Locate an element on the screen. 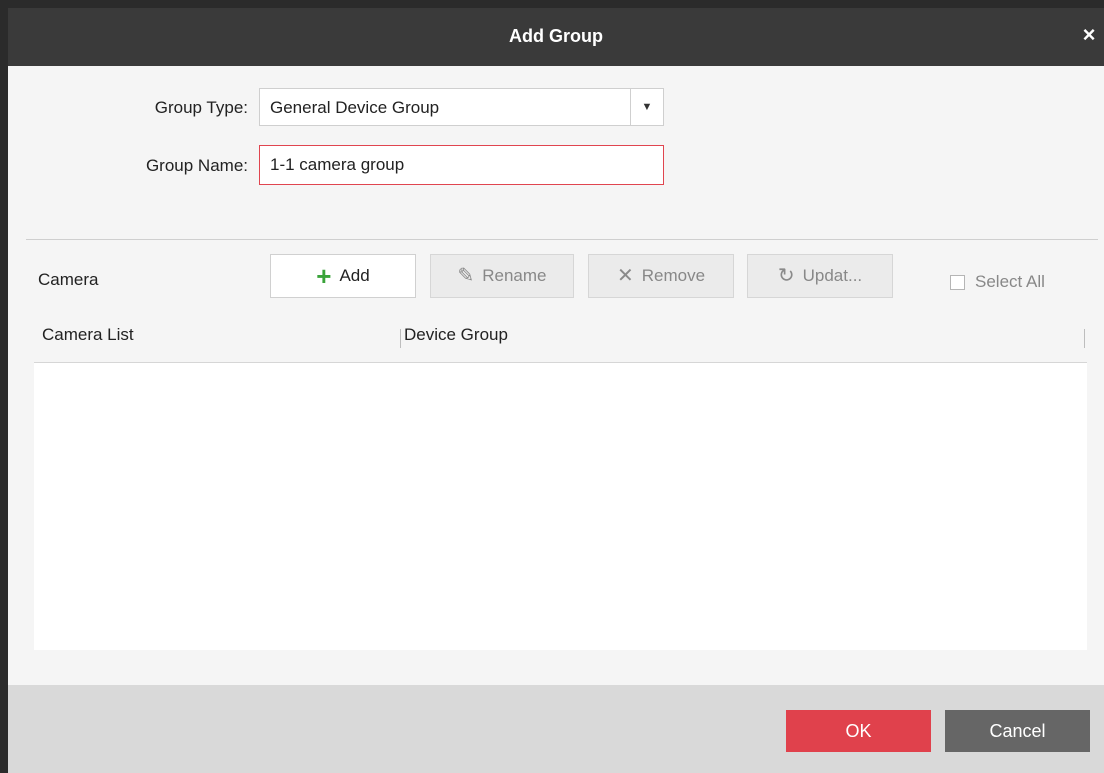 Image resolution: width=1104 pixels, height=773 pixels. group-name-label: Group Name: is located at coordinates (196, 165).